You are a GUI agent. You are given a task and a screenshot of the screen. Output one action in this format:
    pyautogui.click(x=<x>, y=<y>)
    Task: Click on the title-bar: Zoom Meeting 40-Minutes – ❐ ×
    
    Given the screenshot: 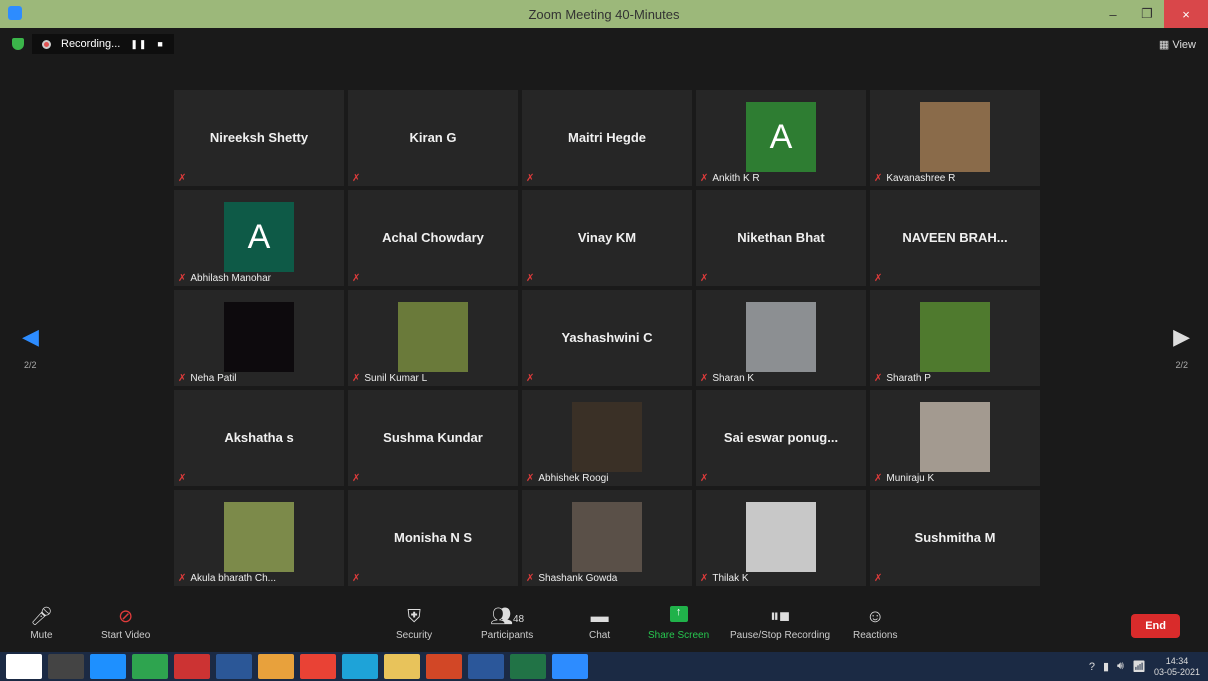 What is the action you would take?
    pyautogui.click(x=604, y=14)
    